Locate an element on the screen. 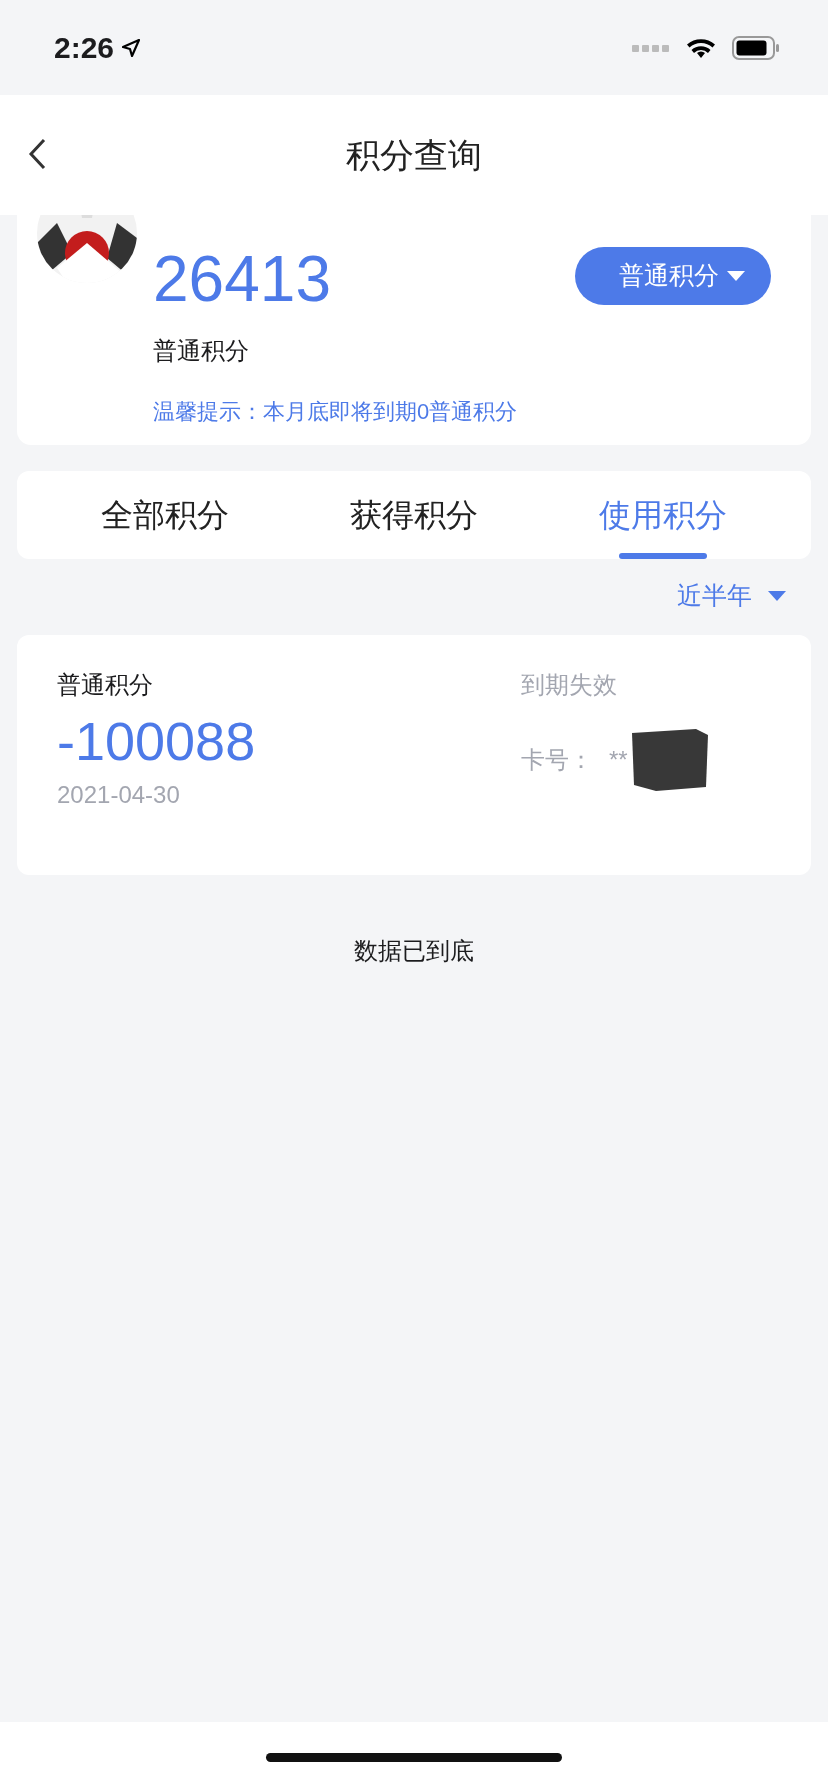 The image size is (828, 1792). points-type-dropdown: 普通积分 is located at coordinates (673, 276).